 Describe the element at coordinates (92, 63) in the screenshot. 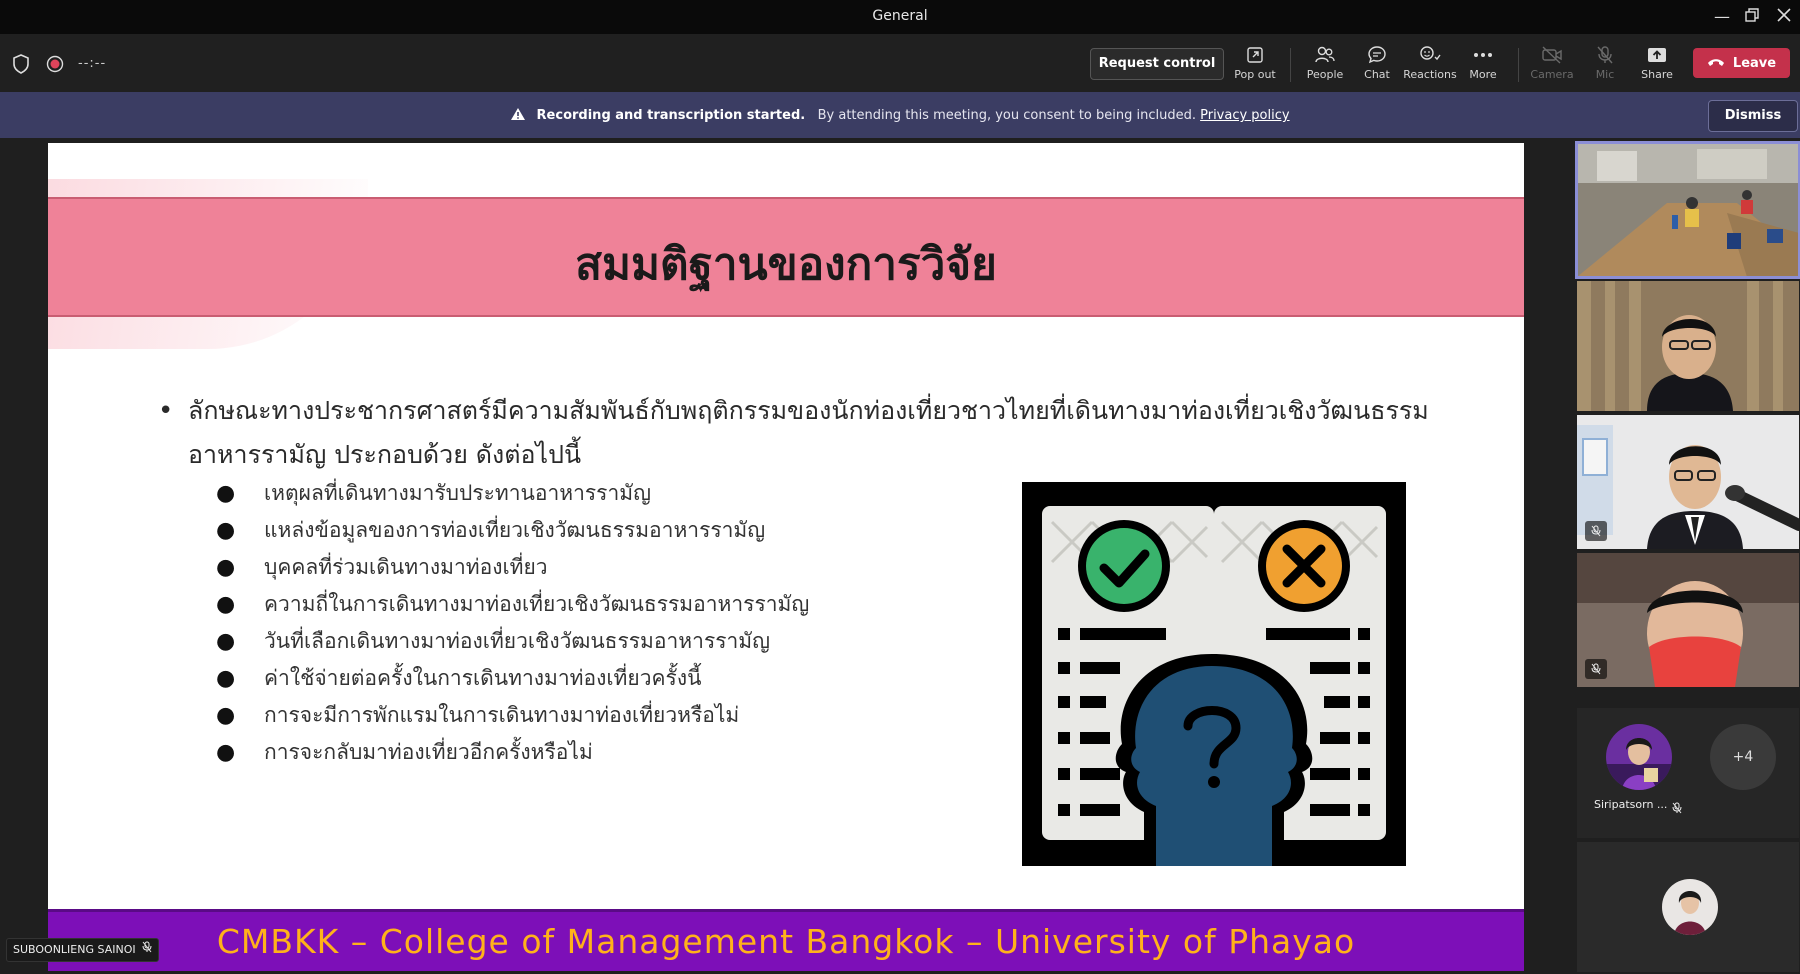

I see `meeting-timer: --:--` at that location.